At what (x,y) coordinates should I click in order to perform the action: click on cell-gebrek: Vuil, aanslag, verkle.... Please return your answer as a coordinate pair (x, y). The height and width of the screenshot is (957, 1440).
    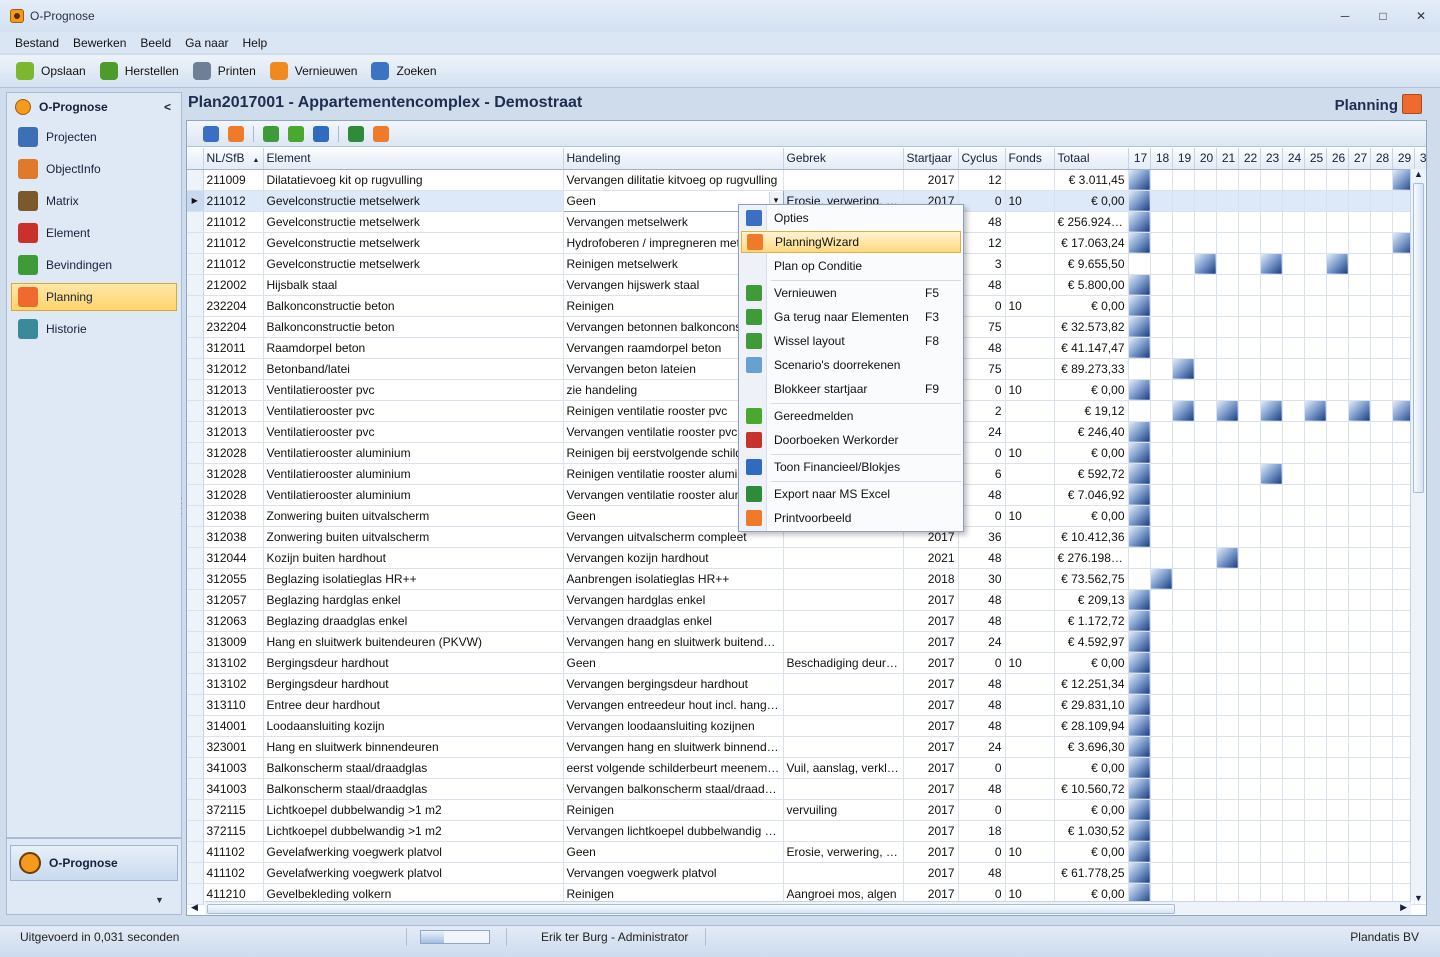
    Looking at the image, I should click on (843, 768).